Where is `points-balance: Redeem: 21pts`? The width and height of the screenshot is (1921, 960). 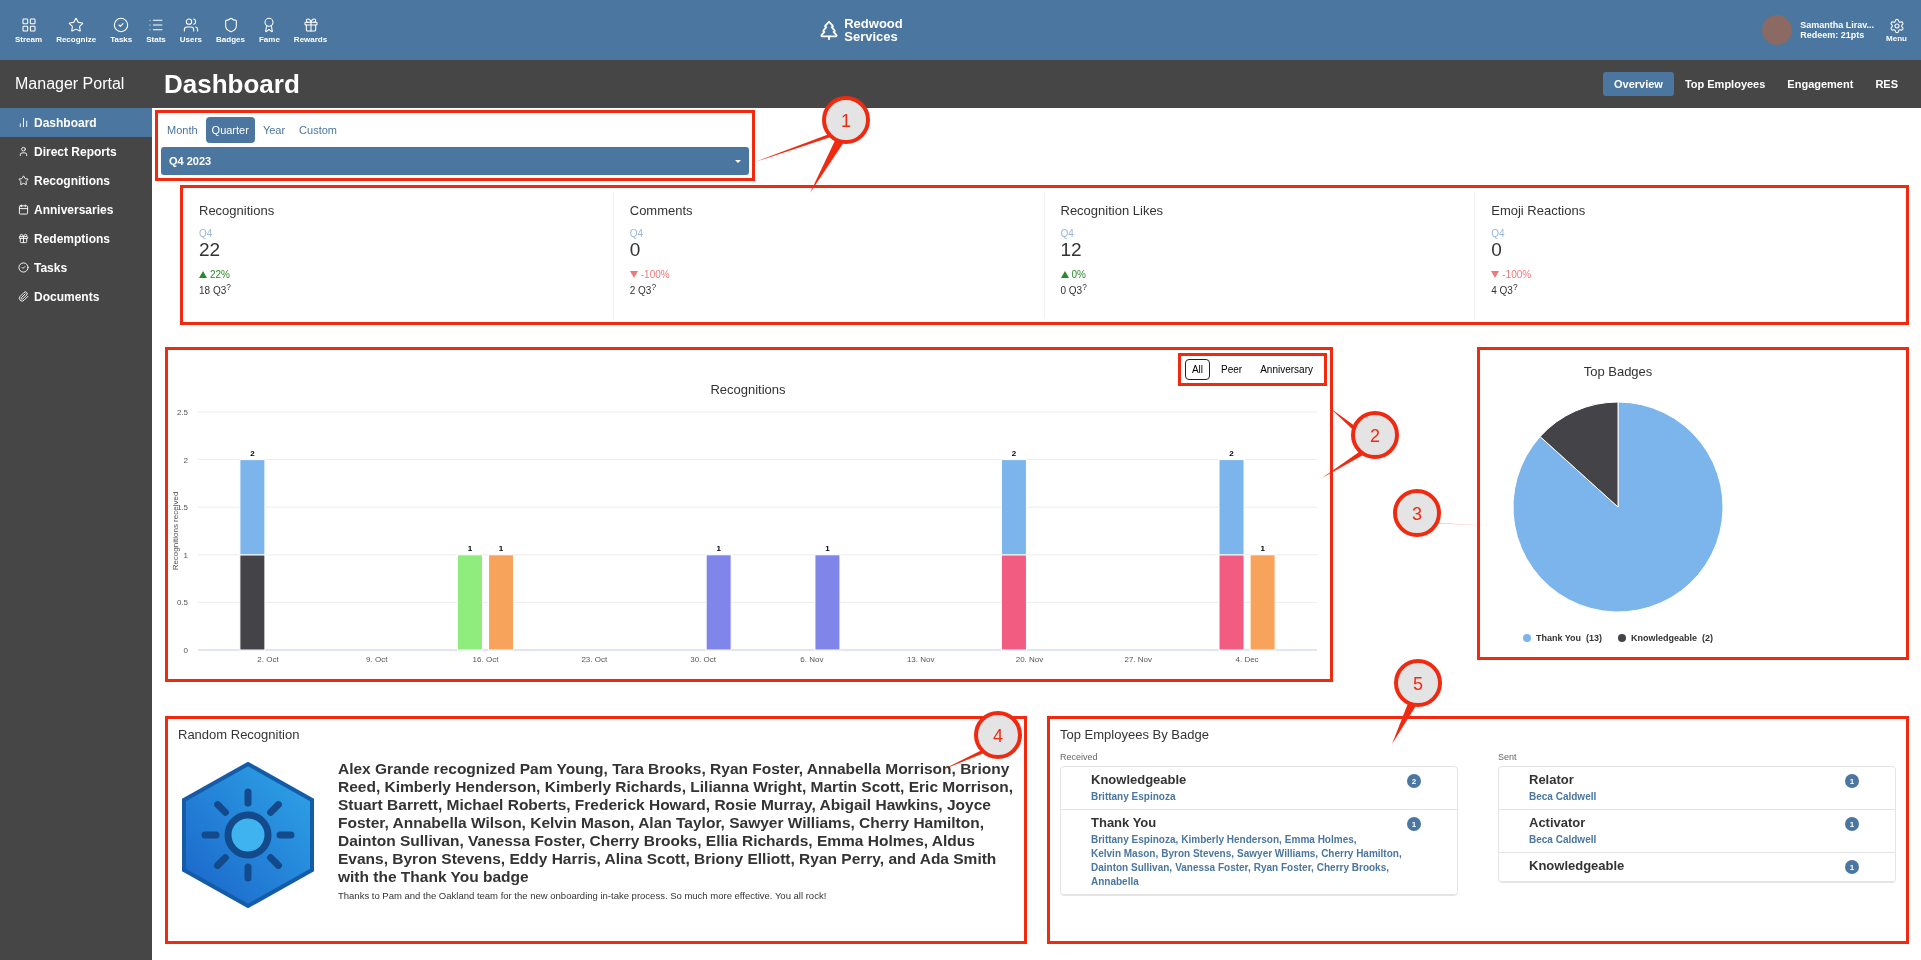
points-balance: Redeem: 21pts is located at coordinates (1833, 35).